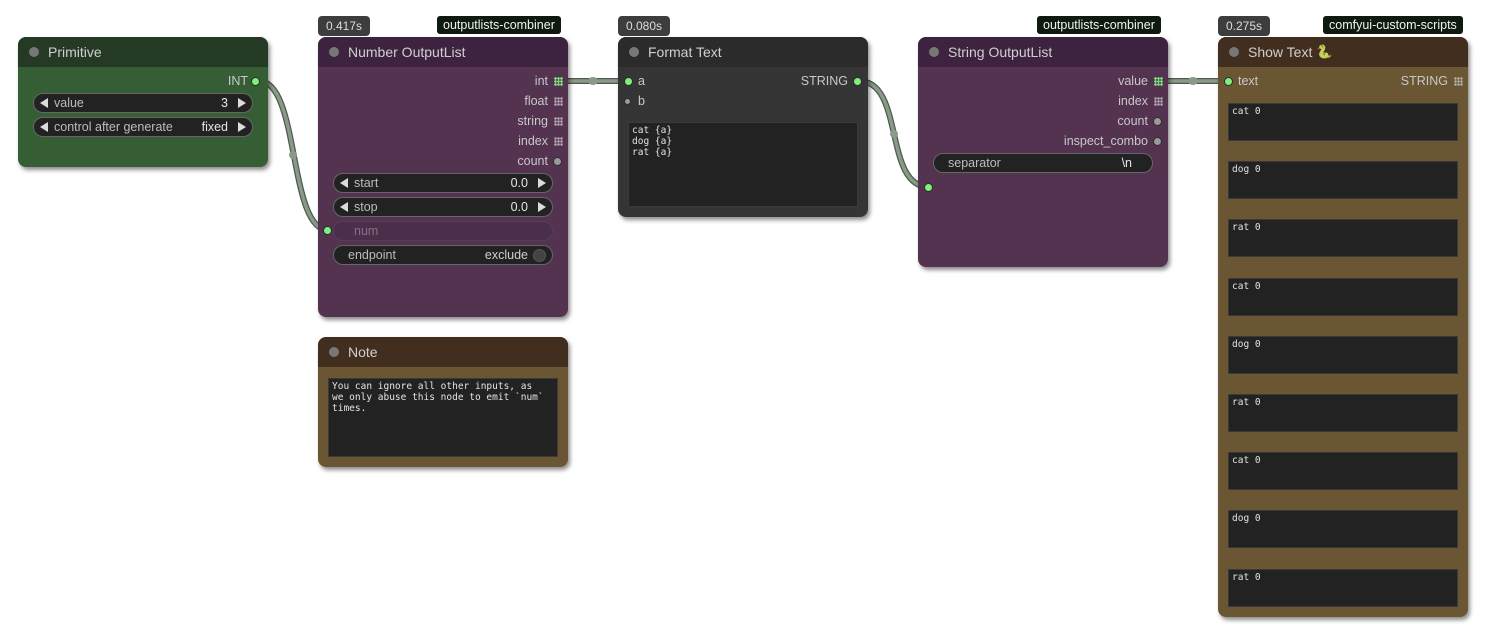  Describe the element at coordinates (928, 187) in the screenshot. I see `input-list-dot-icon` at that location.